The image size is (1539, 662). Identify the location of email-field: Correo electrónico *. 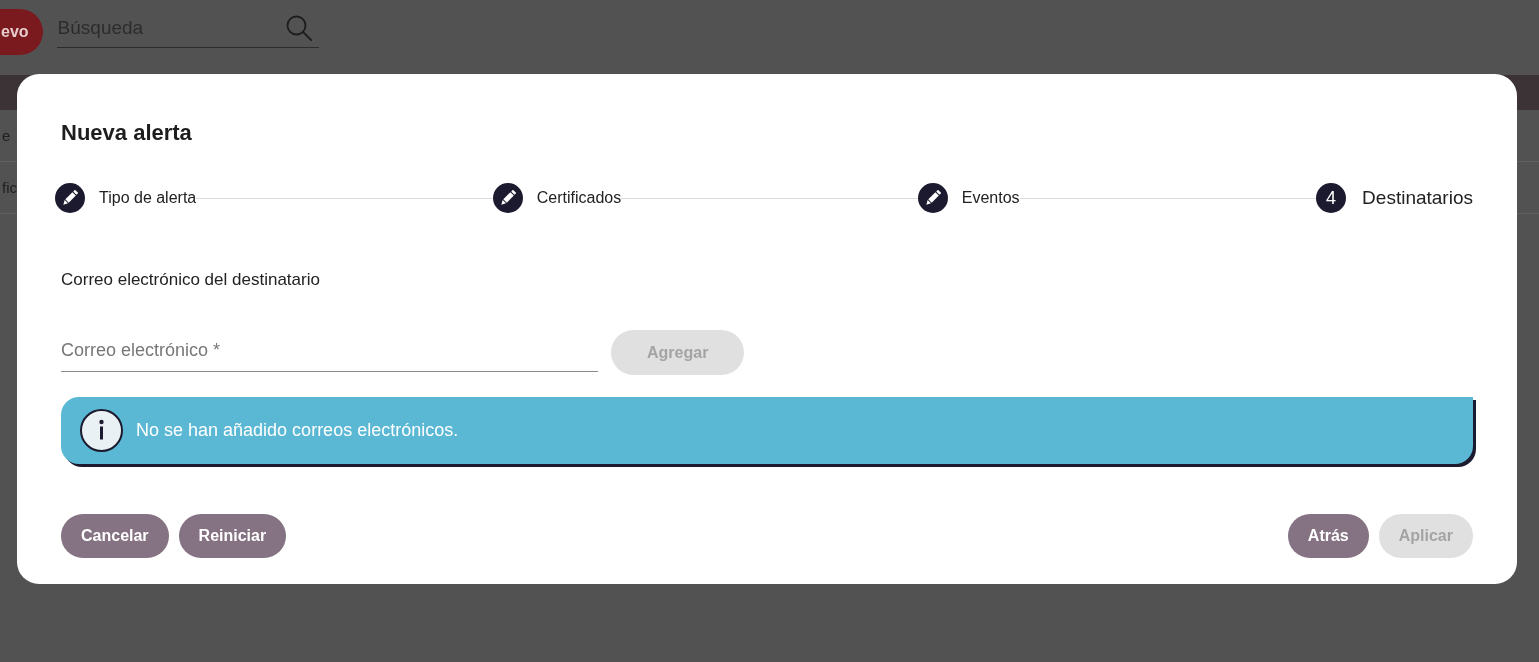
(329, 351).